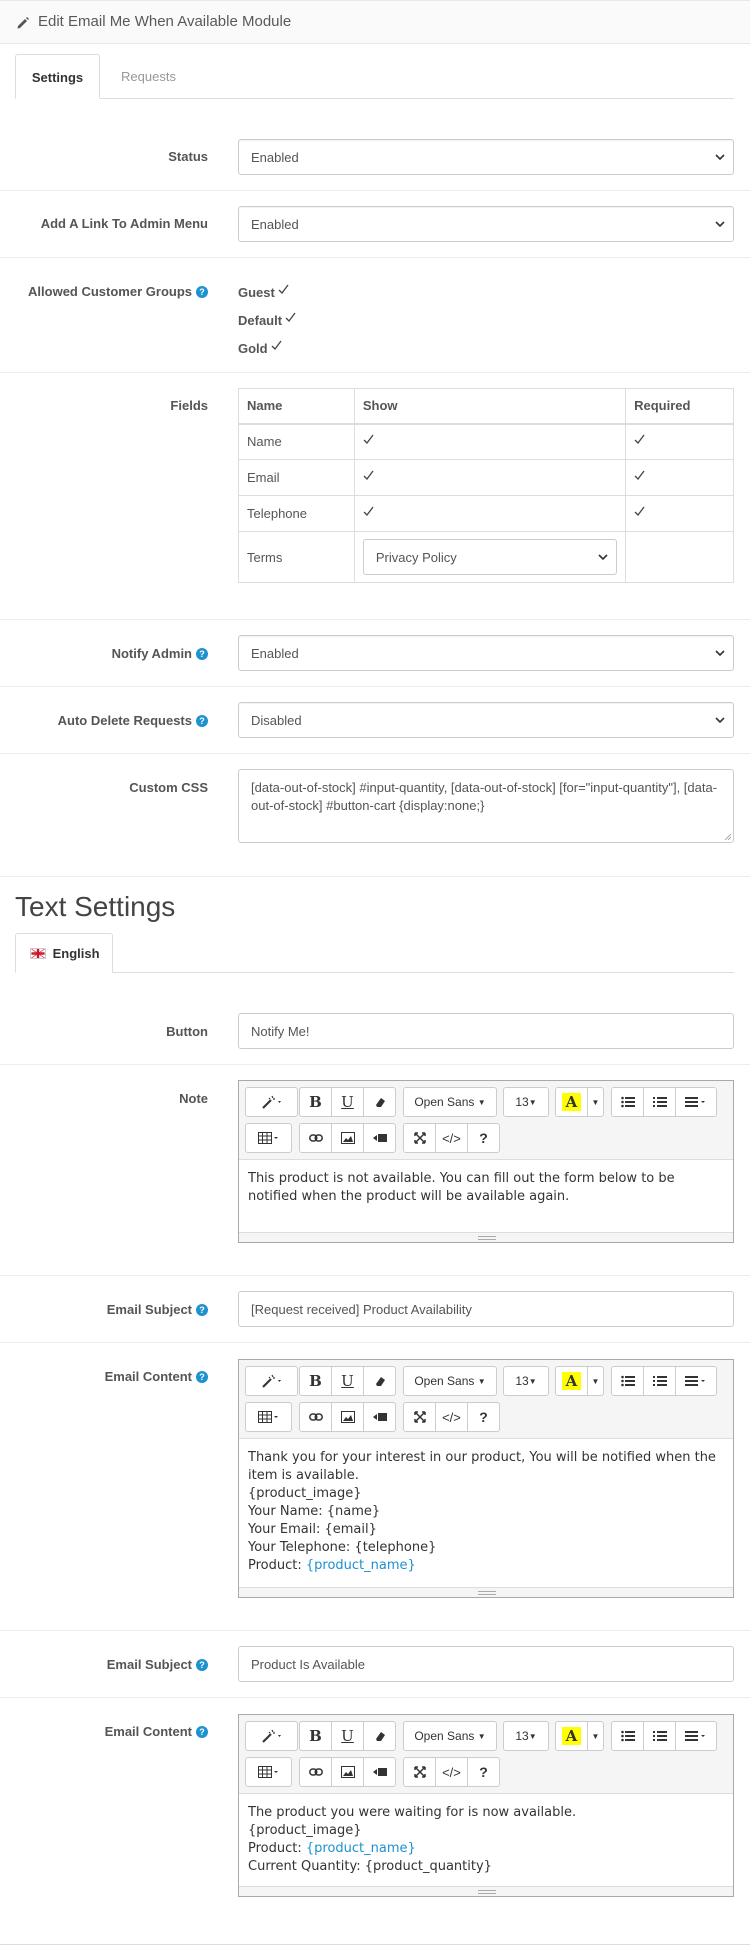  I want to click on customer-group-gold: Gold, so click(260, 348).